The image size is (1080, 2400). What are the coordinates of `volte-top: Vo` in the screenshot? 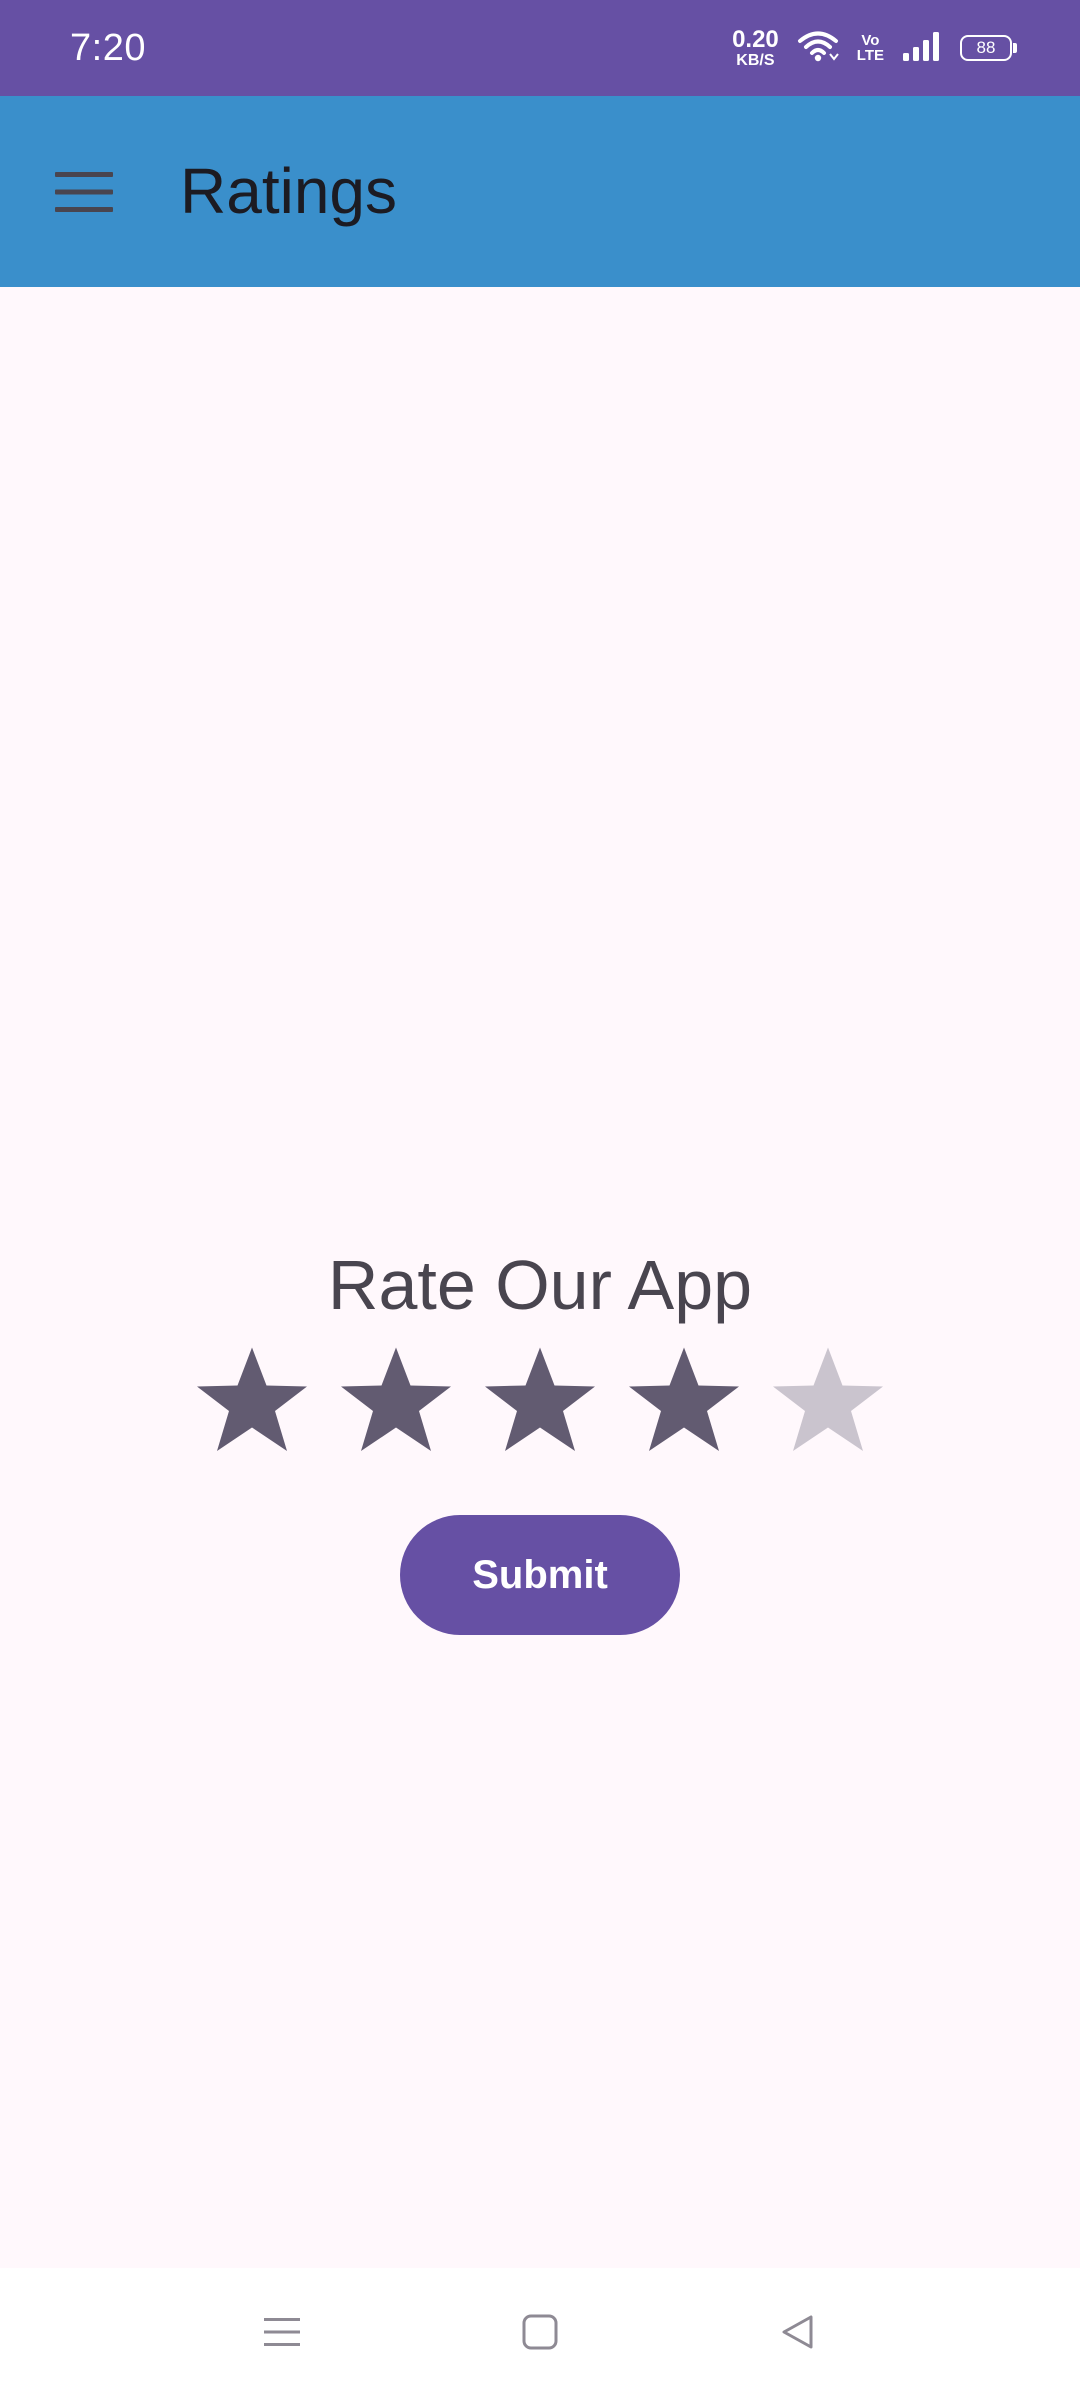 It's located at (870, 40).